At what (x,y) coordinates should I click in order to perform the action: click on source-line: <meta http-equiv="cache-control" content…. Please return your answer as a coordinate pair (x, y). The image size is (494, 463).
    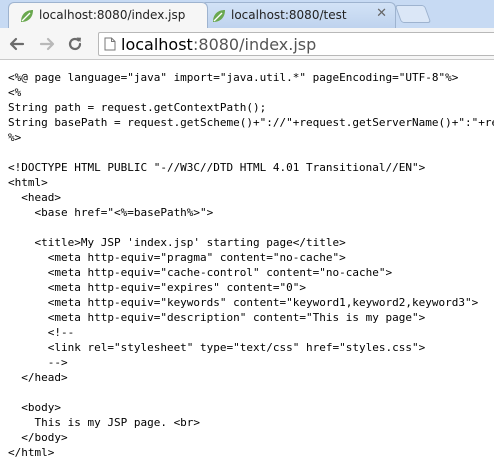
    Looking at the image, I should click on (200, 272).